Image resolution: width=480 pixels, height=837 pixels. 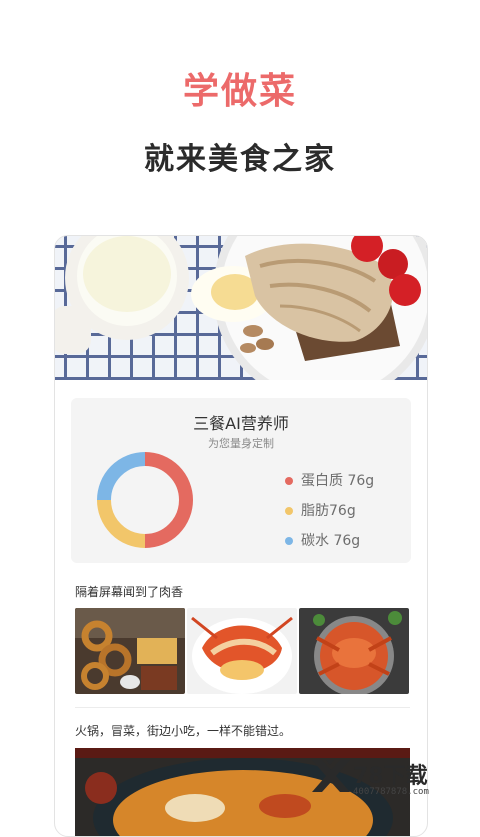 I want to click on food-photo-row, so click(x=242, y=651).